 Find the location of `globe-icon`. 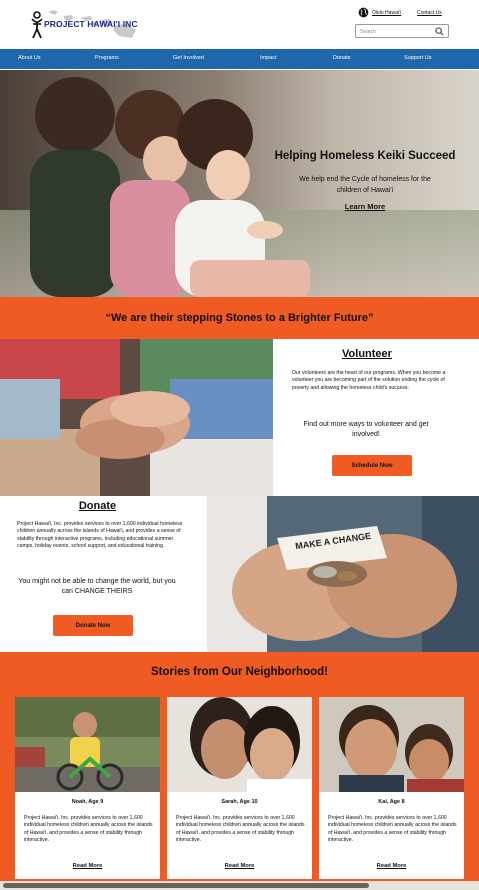

globe-icon is located at coordinates (363, 12).